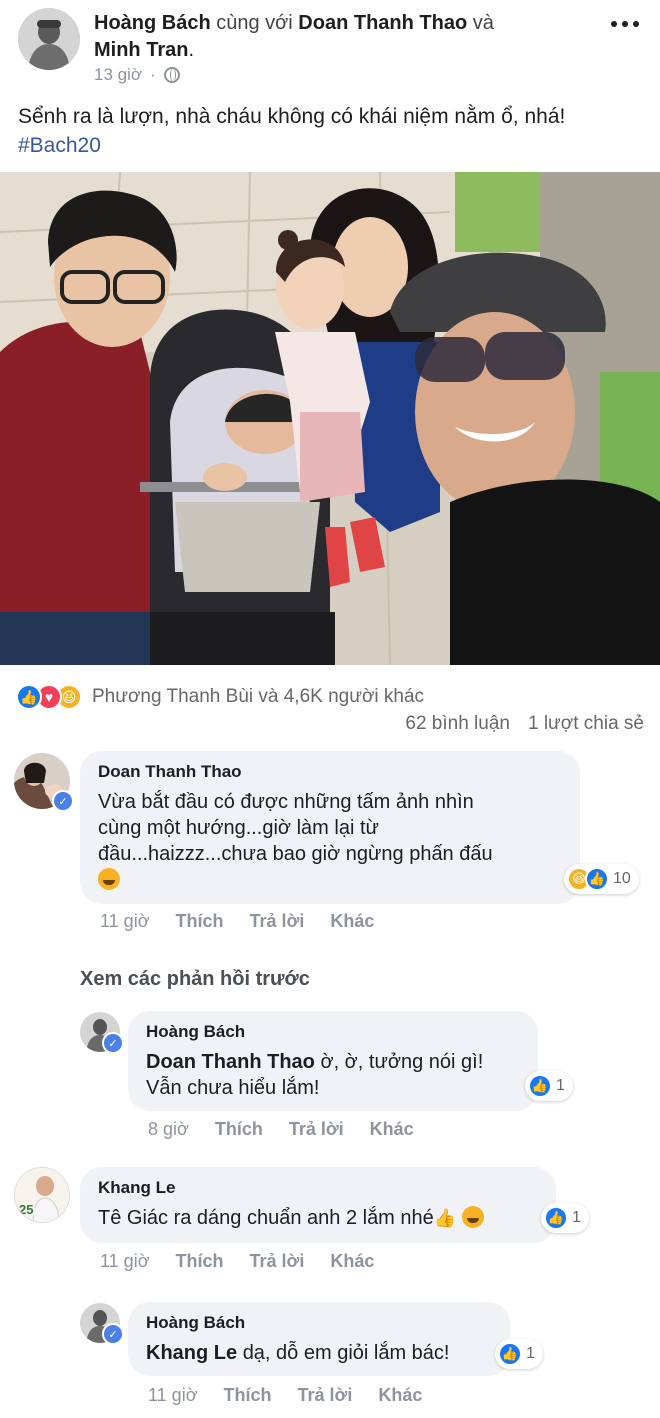  What do you see at coordinates (298, 1353) in the screenshot?
I see `reply-text: Khang Le dạ, dỗ em giỏi lắm bác!` at bounding box center [298, 1353].